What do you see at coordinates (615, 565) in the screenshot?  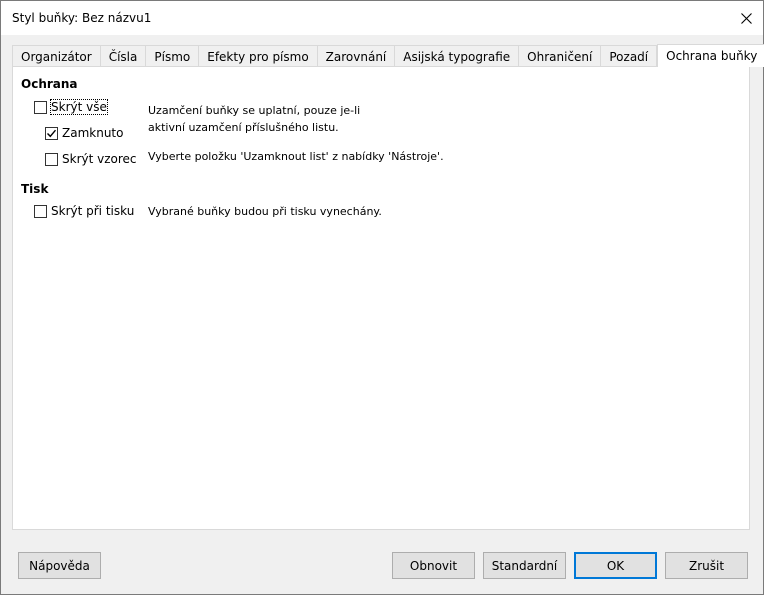 I see `ok-button: OK` at bounding box center [615, 565].